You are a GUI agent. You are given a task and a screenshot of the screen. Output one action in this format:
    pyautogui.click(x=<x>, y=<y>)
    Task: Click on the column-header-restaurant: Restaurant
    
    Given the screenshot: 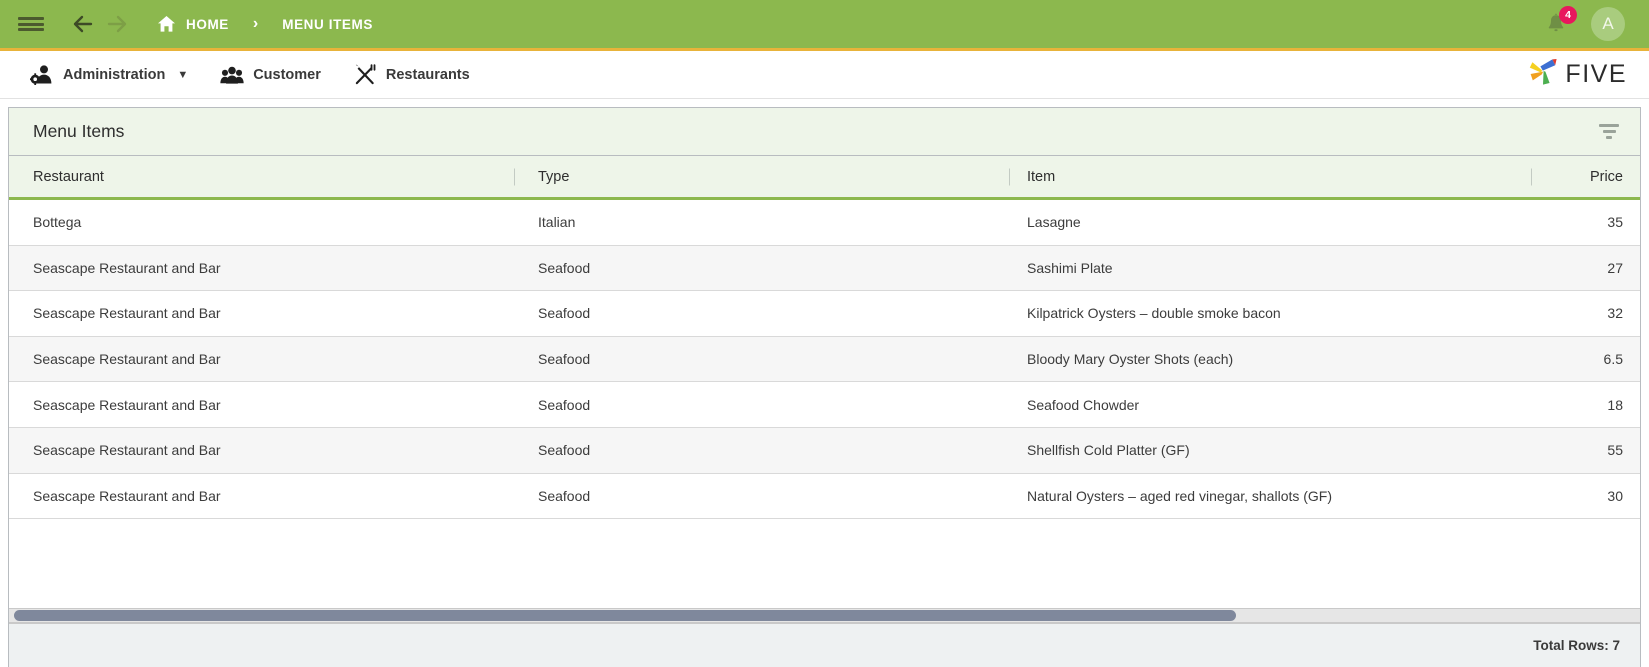 What is the action you would take?
    pyautogui.click(x=261, y=176)
    